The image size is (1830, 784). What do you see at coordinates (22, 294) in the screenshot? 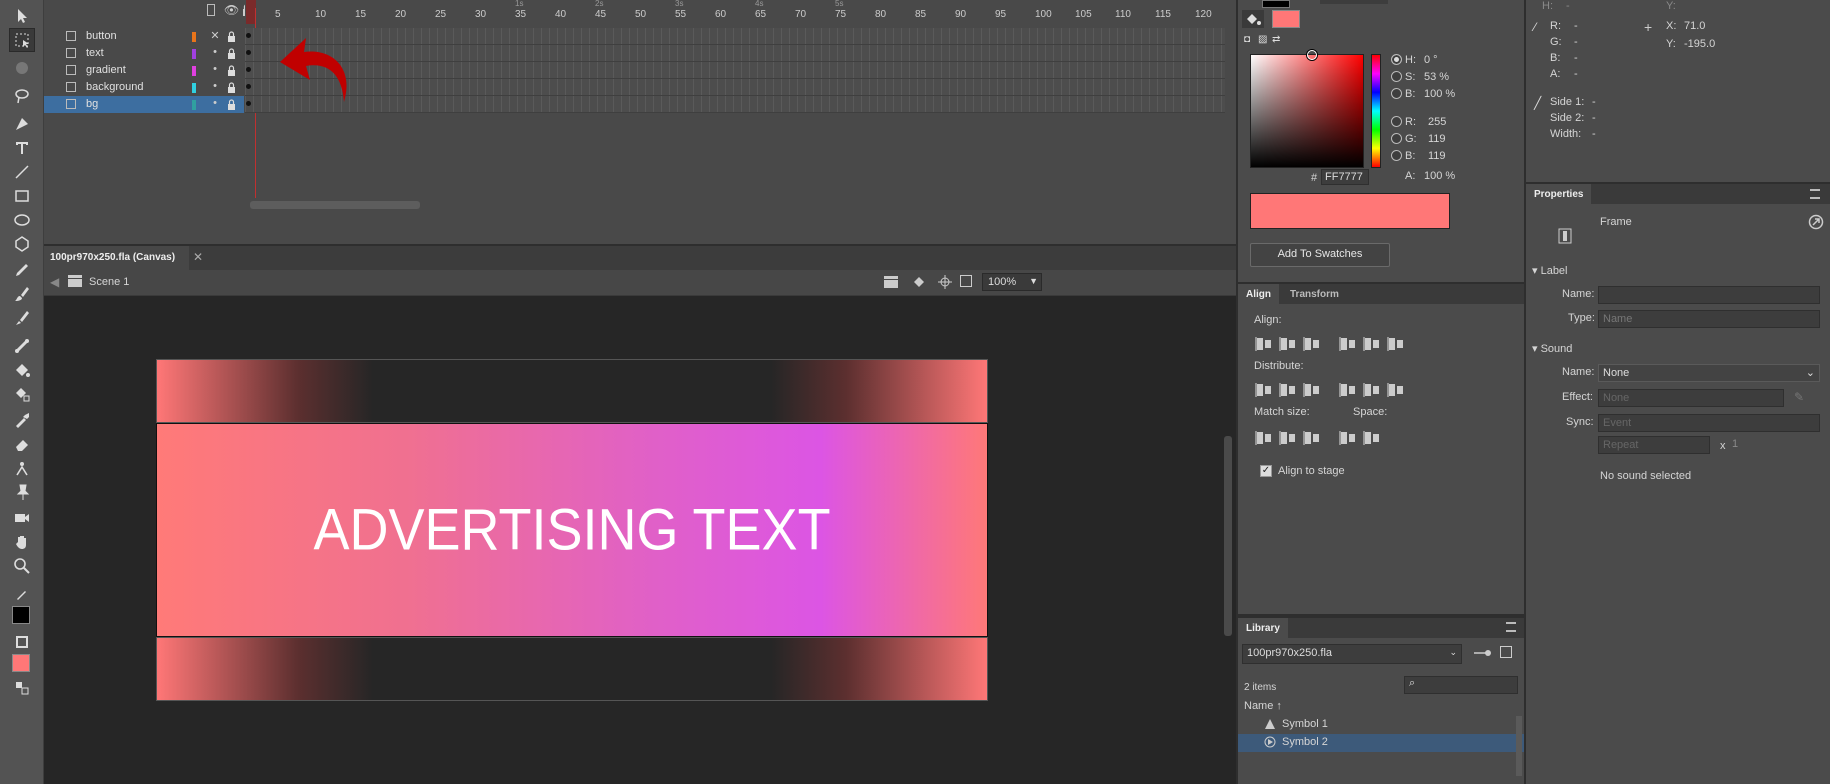
I see `brush-tool-icon` at bounding box center [22, 294].